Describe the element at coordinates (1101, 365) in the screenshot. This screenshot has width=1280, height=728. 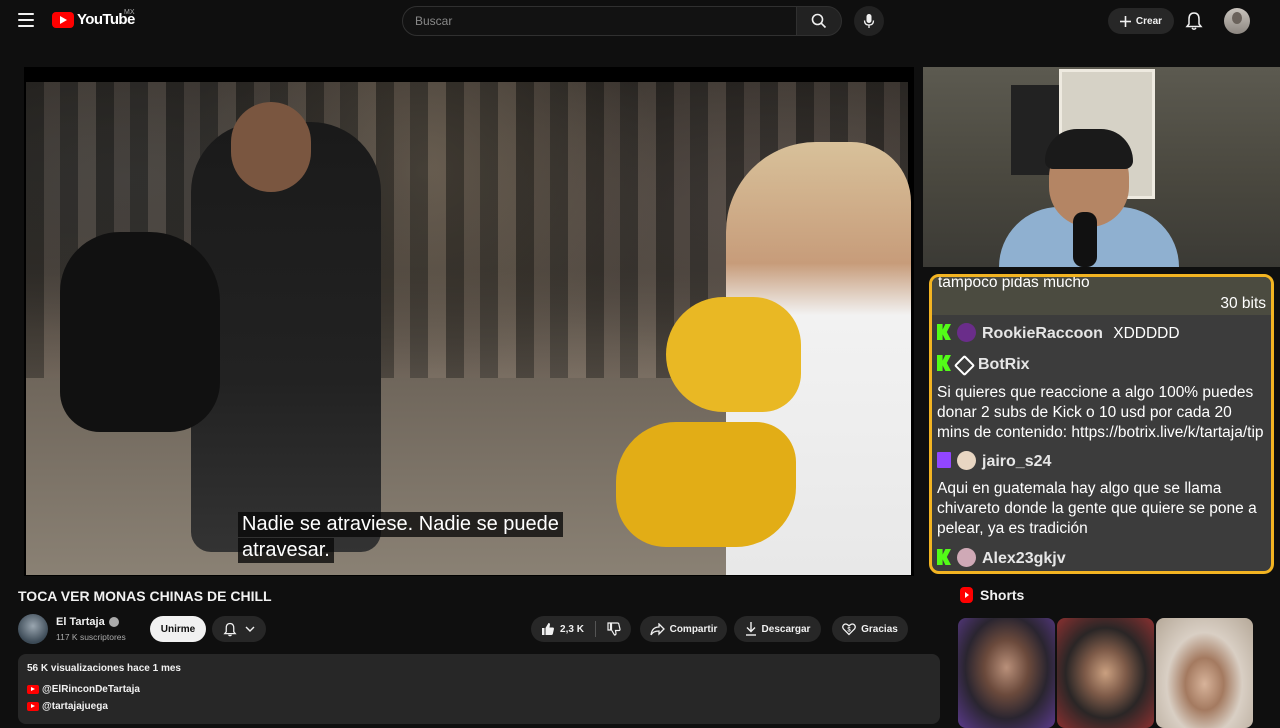
I see `chat-message: BotRix` at that location.